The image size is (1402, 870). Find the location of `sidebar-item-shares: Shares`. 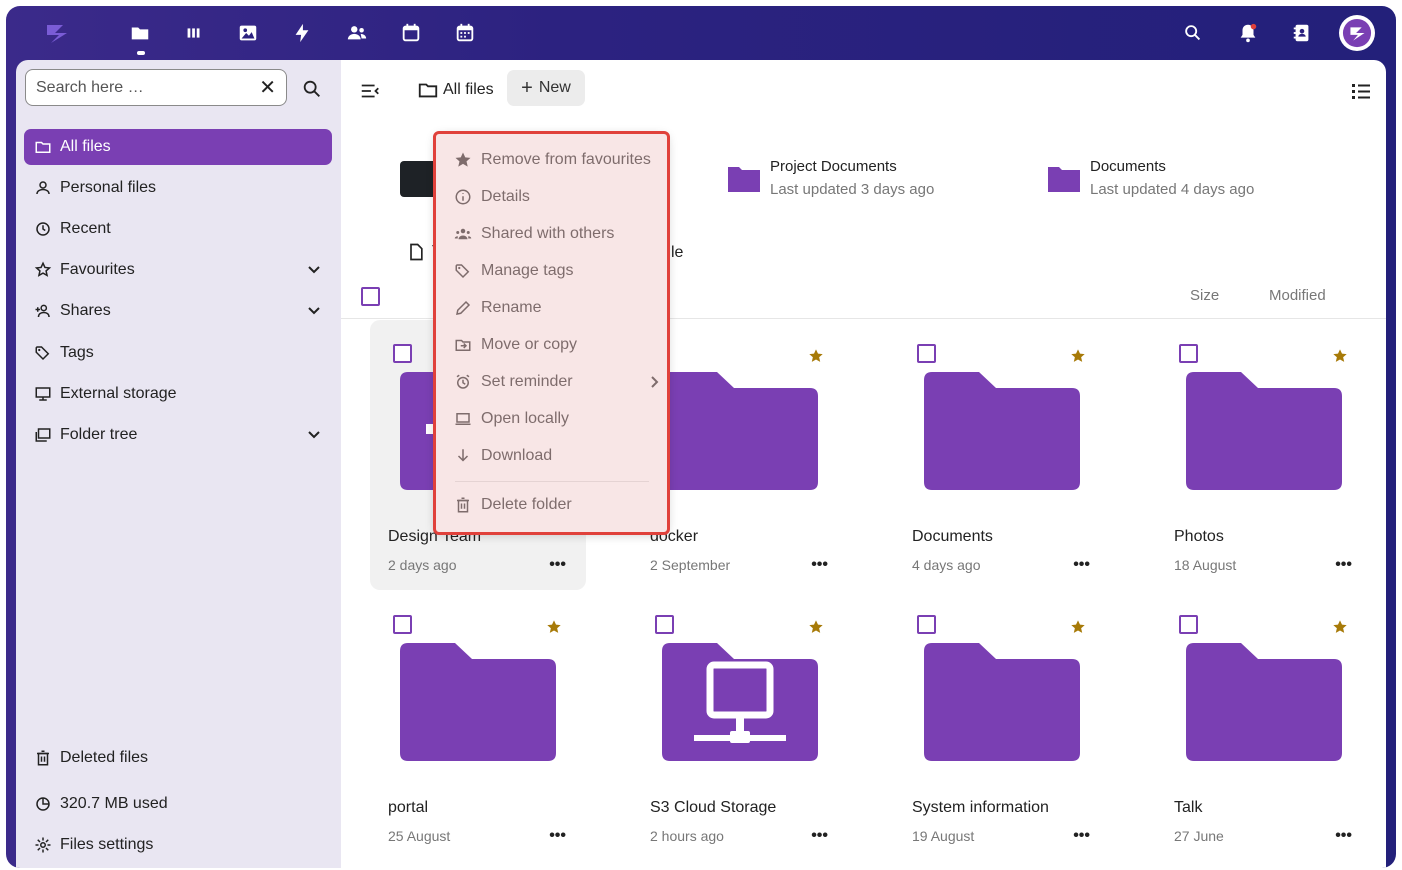

sidebar-item-shares: Shares is located at coordinates (178, 311).